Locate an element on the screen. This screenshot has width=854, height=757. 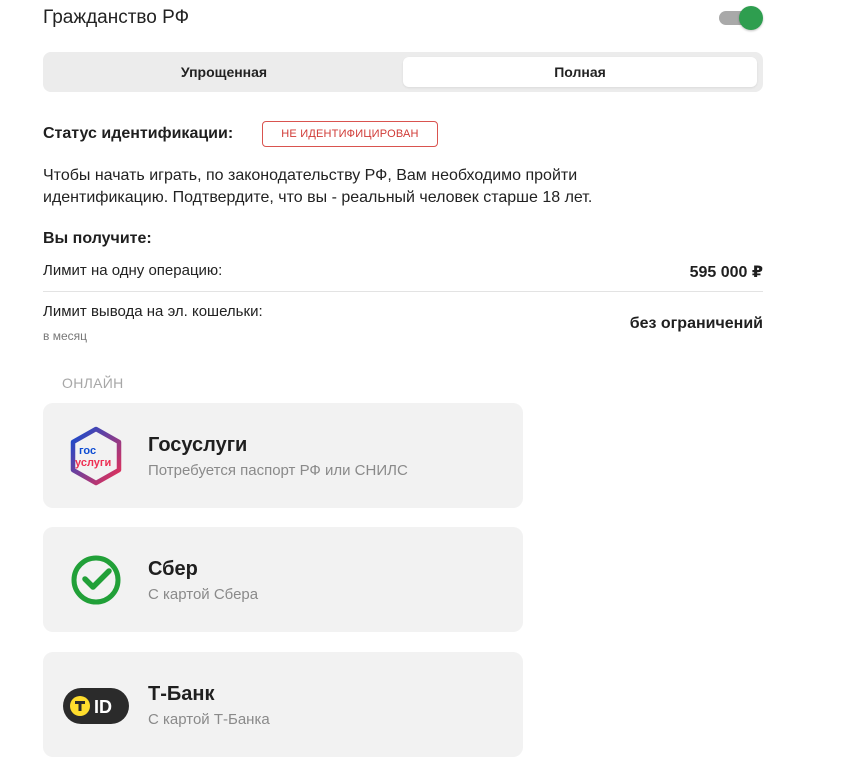
provider-name: Сбер is located at coordinates (173, 569).